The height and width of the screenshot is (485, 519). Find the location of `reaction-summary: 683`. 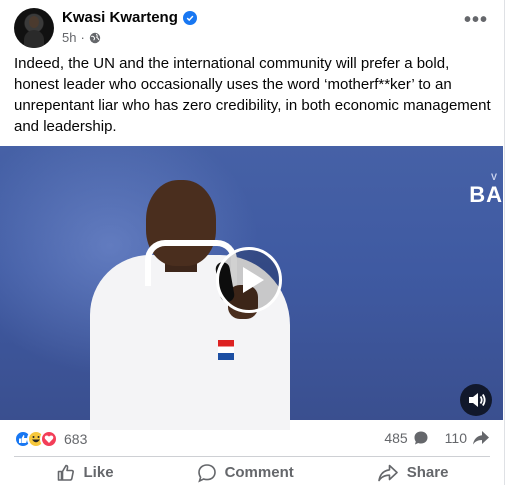

reaction-summary: 683 is located at coordinates (50, 439).